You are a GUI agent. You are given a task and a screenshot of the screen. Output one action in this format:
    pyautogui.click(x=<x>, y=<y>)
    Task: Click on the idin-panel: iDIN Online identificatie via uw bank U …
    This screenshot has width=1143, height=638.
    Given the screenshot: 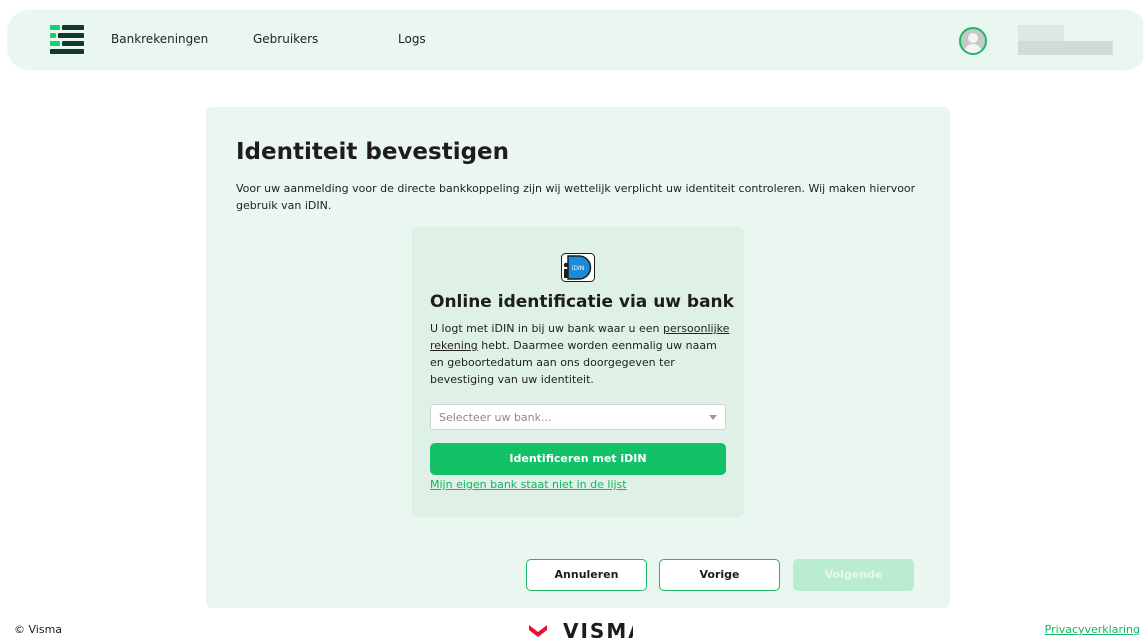 What is the action you would take?
    pyautogui.click(x=578, y=372)
    